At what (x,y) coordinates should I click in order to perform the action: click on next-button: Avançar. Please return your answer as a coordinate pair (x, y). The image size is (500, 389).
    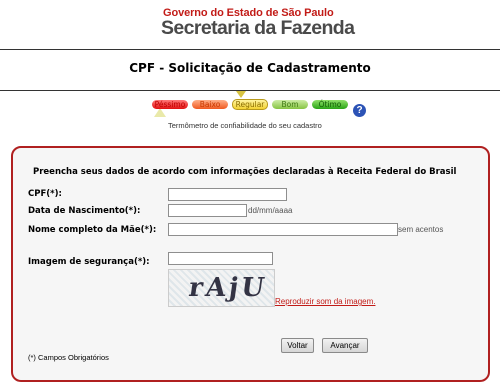
    Looking at the image, I should click on (345, 345).